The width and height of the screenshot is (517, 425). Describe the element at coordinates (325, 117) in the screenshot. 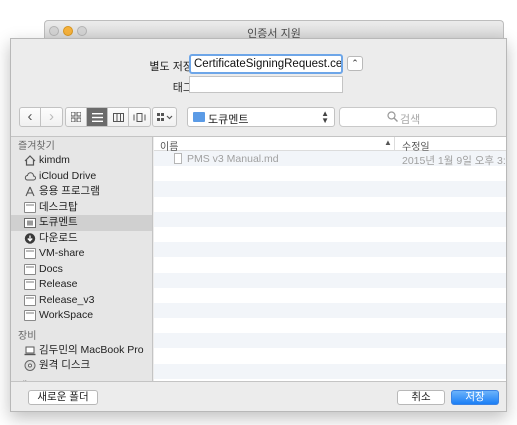

I see `popup-arrows-icon: ▲ ▼` at that location.